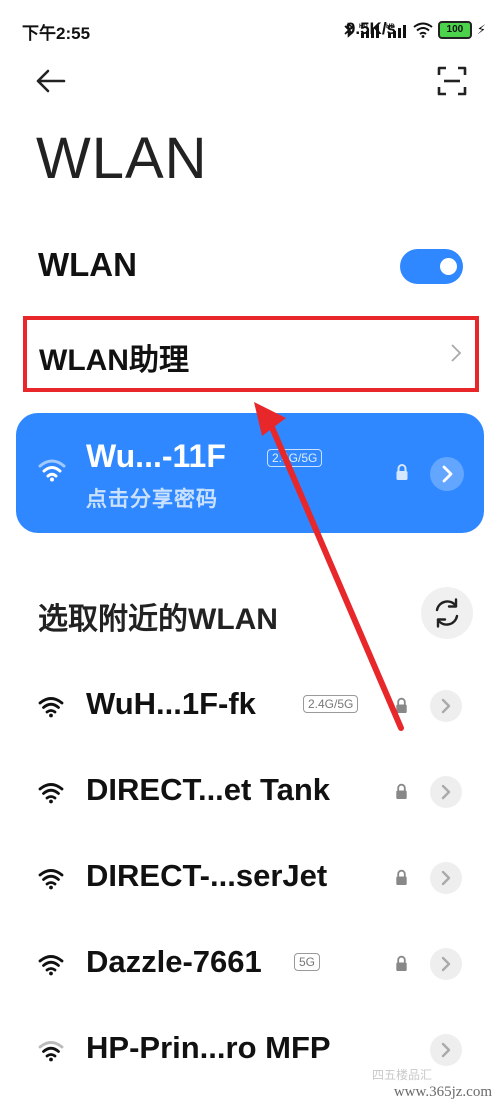 The image size is (500, 1111). Describe the element at coordinates (250, 30) in the screenshot. I see `status-bar: 下午2:55 9.5K/s HD HD 100 ⚡` at that location.